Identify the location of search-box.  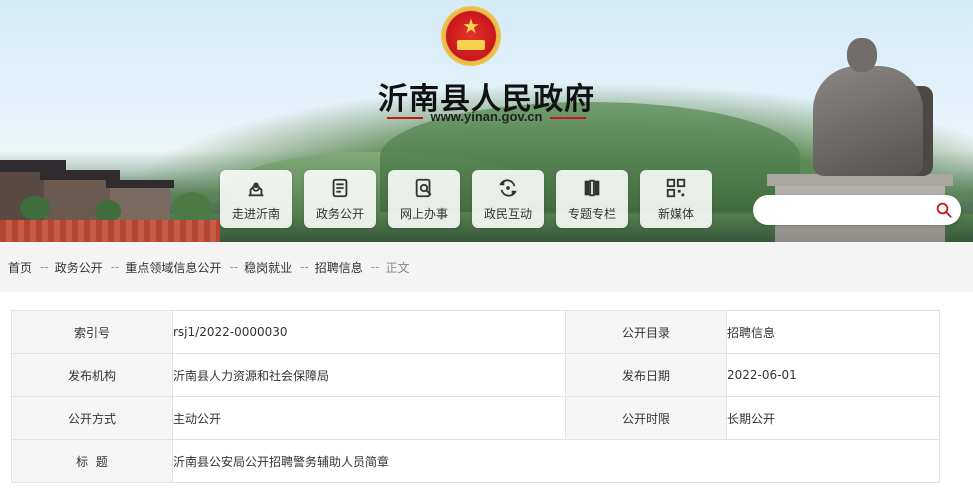
(857, 210).